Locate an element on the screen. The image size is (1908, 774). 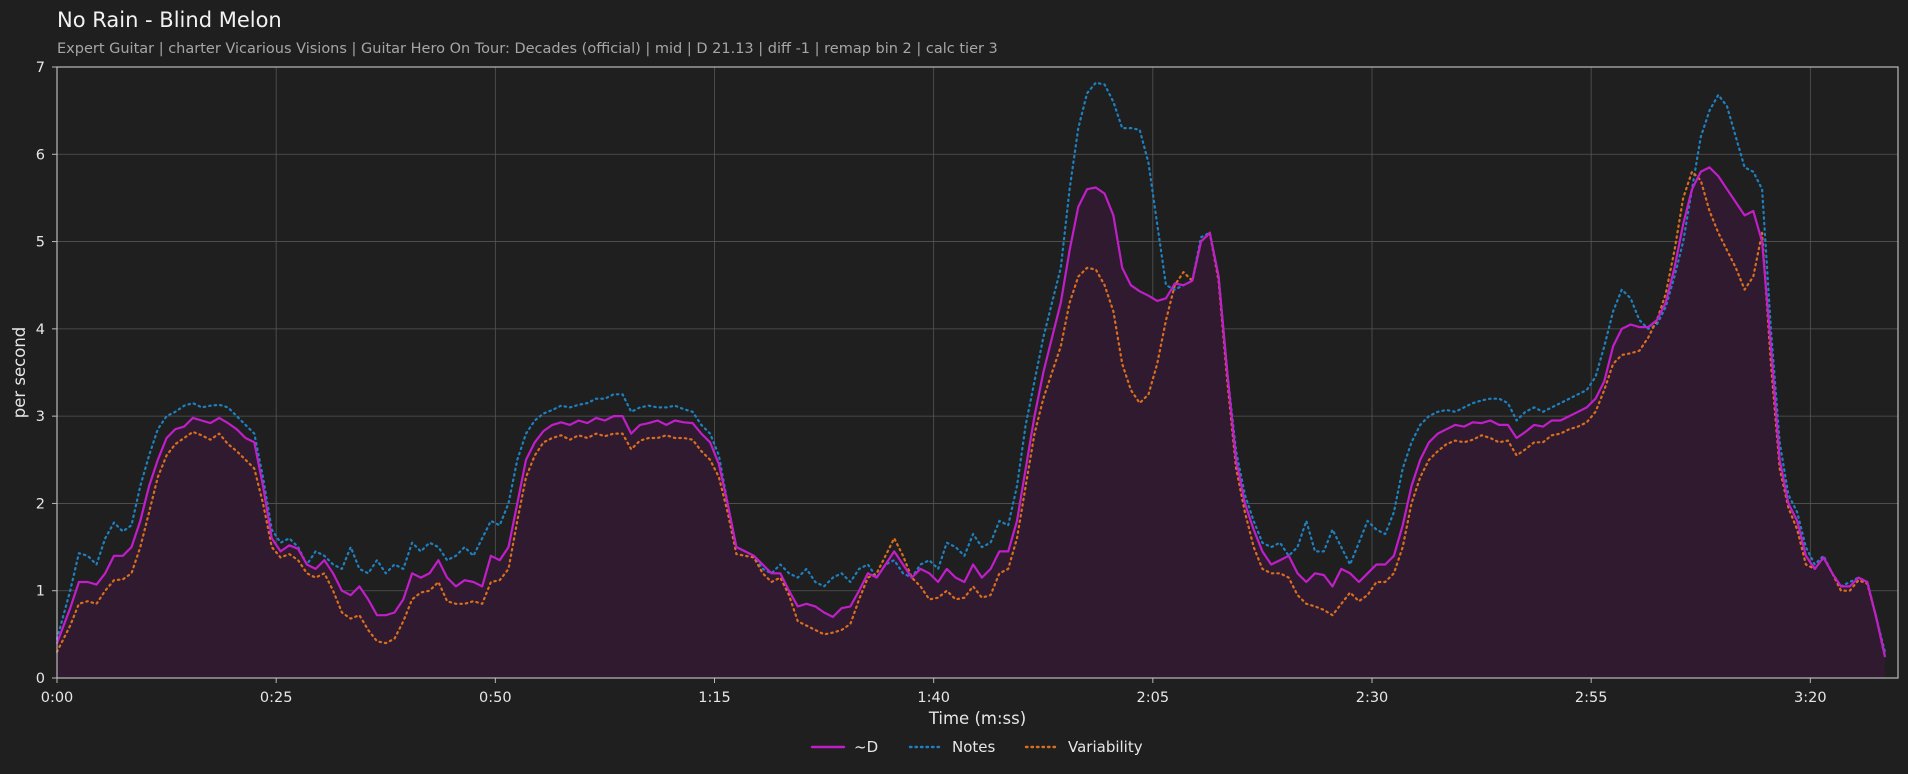
legend-item: Notes is located at coordinates (952, 747).